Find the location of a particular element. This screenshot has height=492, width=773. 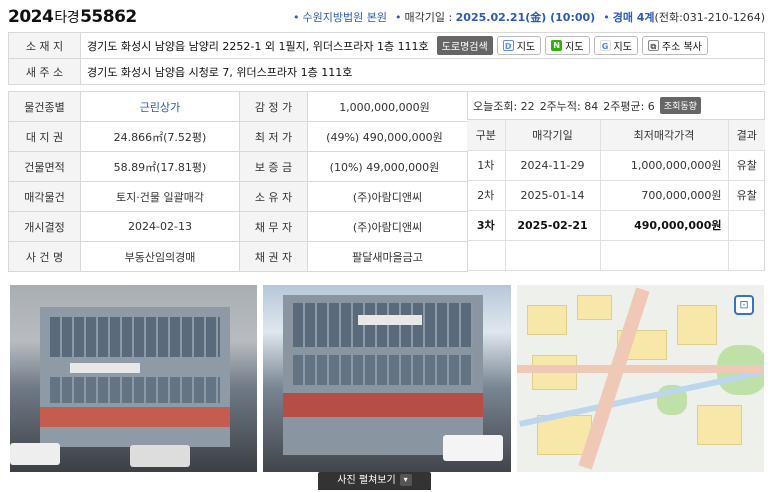

view-trend-button: 조회동향 is located at coordinates (680, 105).